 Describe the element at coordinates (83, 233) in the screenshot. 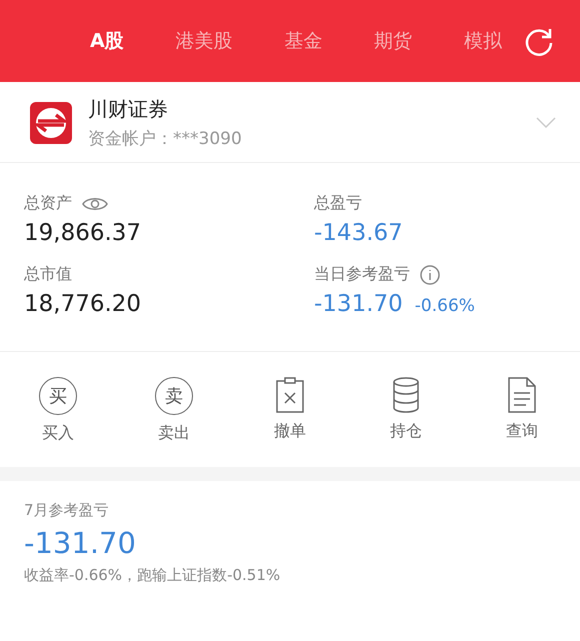

I see `stat-value: 19,866.37` at that location.